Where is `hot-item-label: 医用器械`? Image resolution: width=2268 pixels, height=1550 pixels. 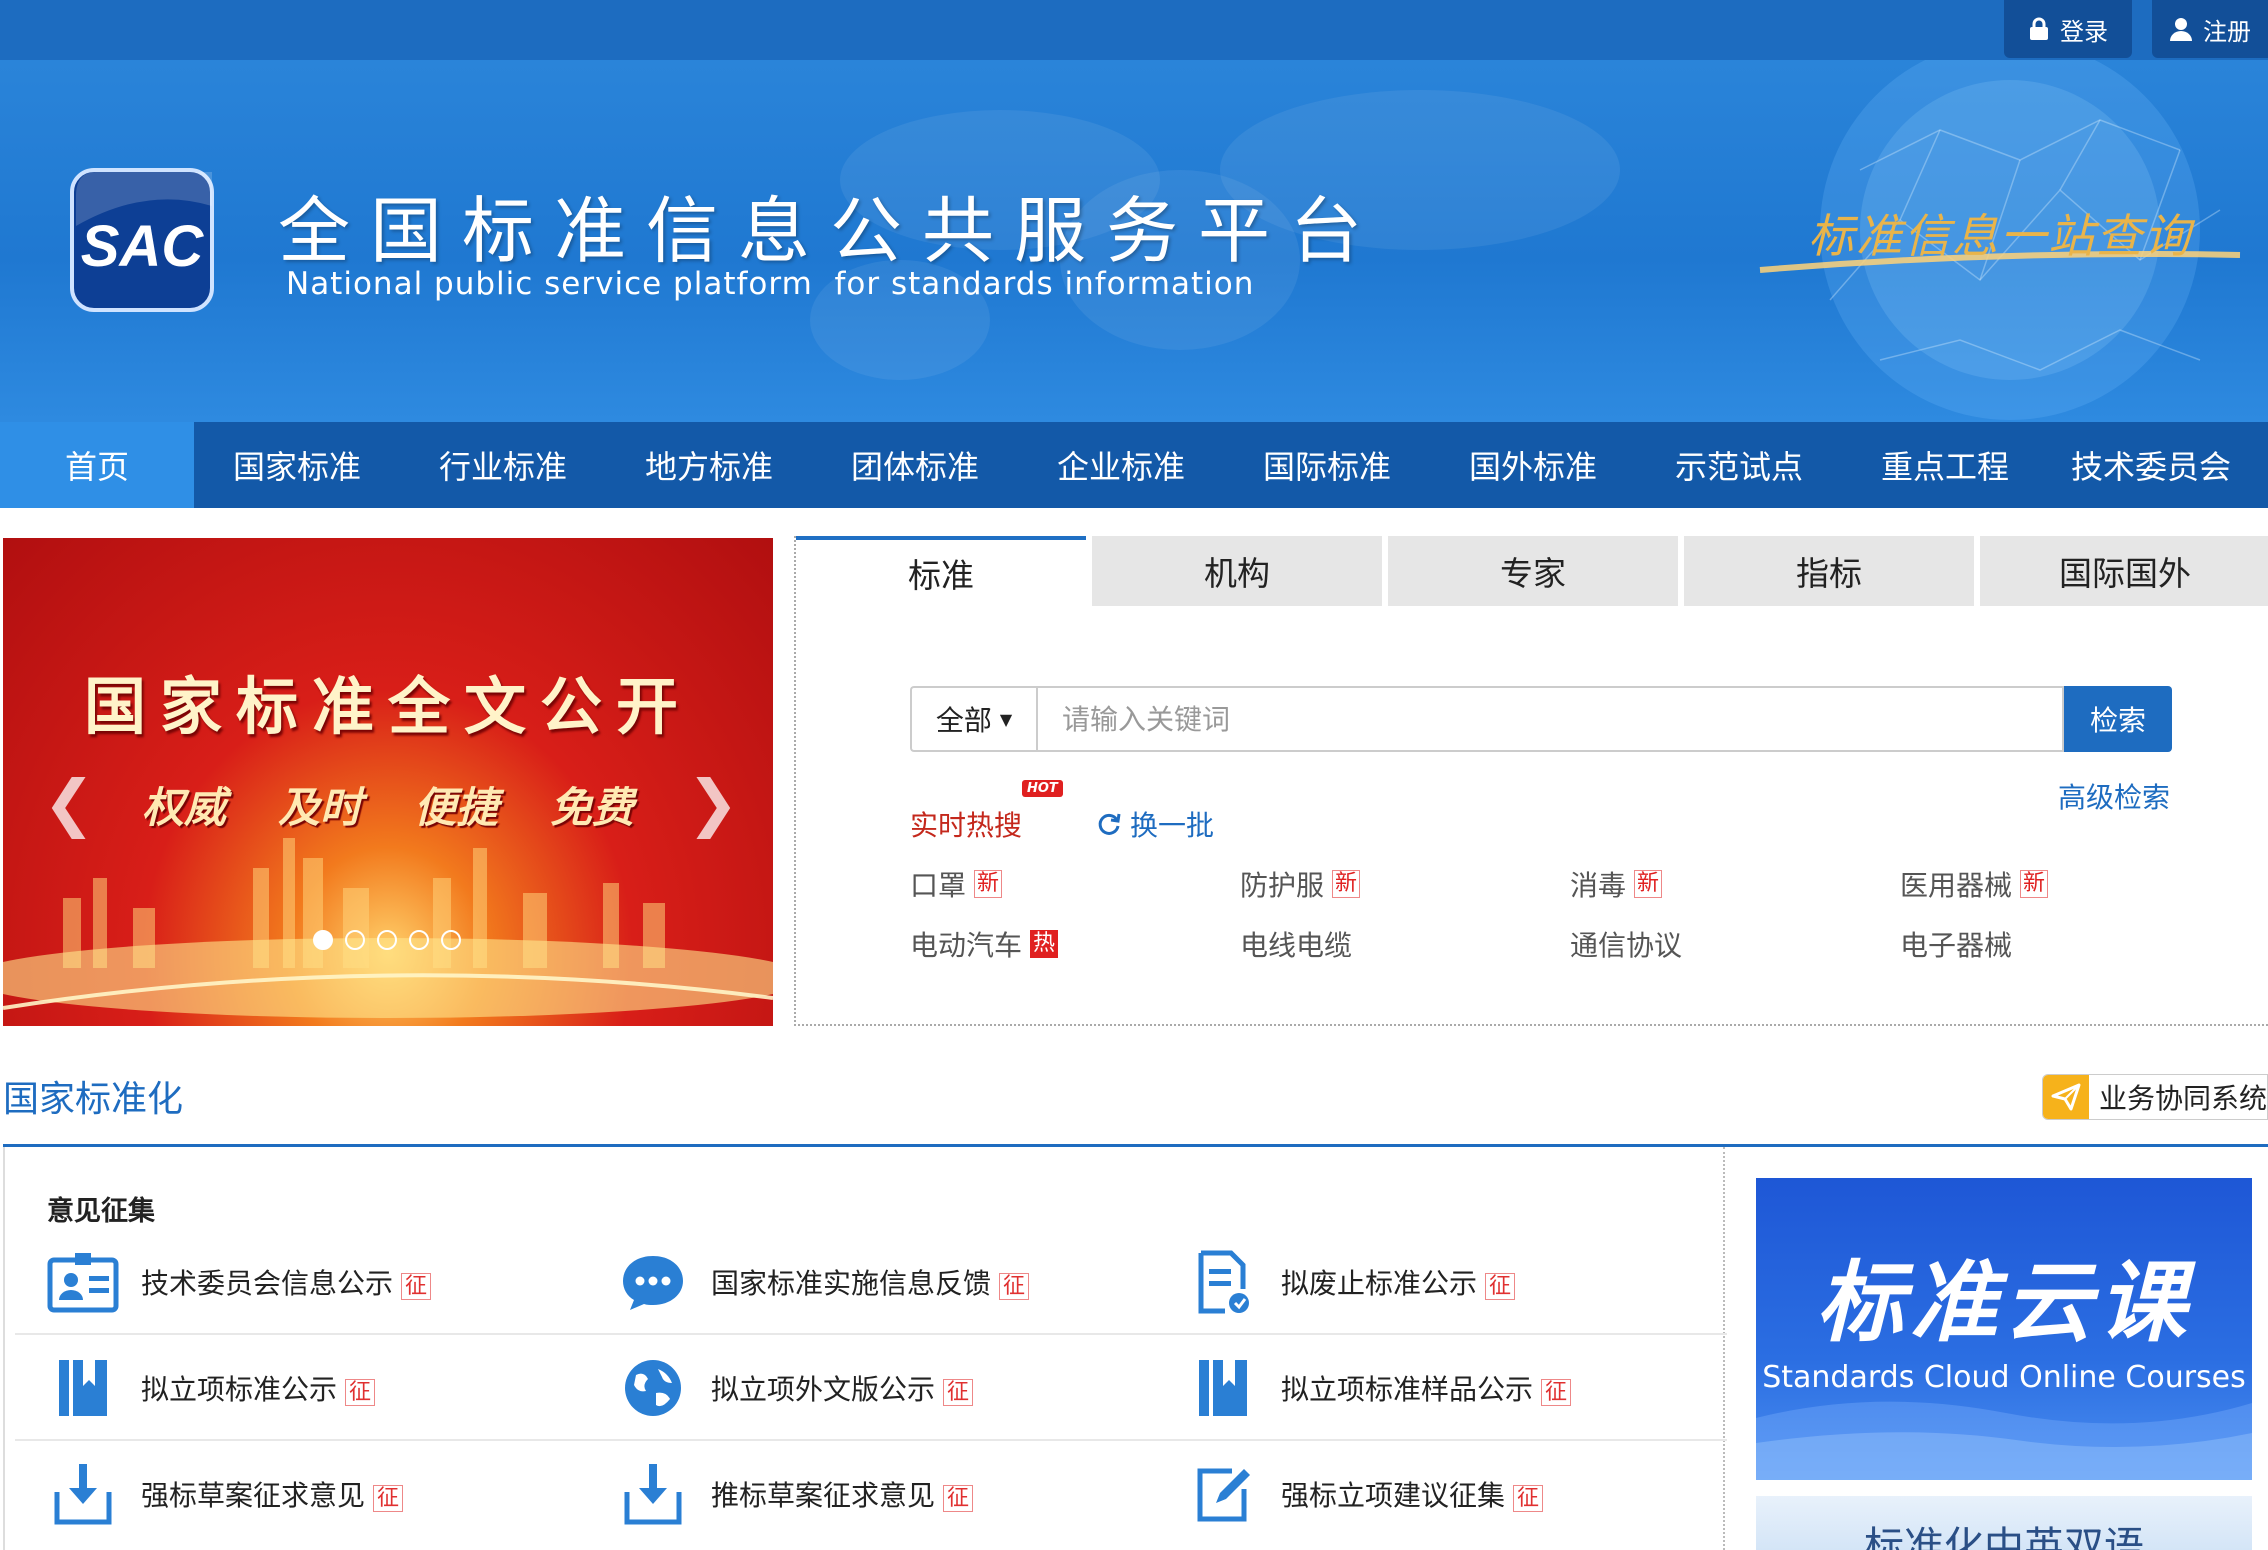 hot-item-label: 医用器械 is located at coordinates (1956, 885).